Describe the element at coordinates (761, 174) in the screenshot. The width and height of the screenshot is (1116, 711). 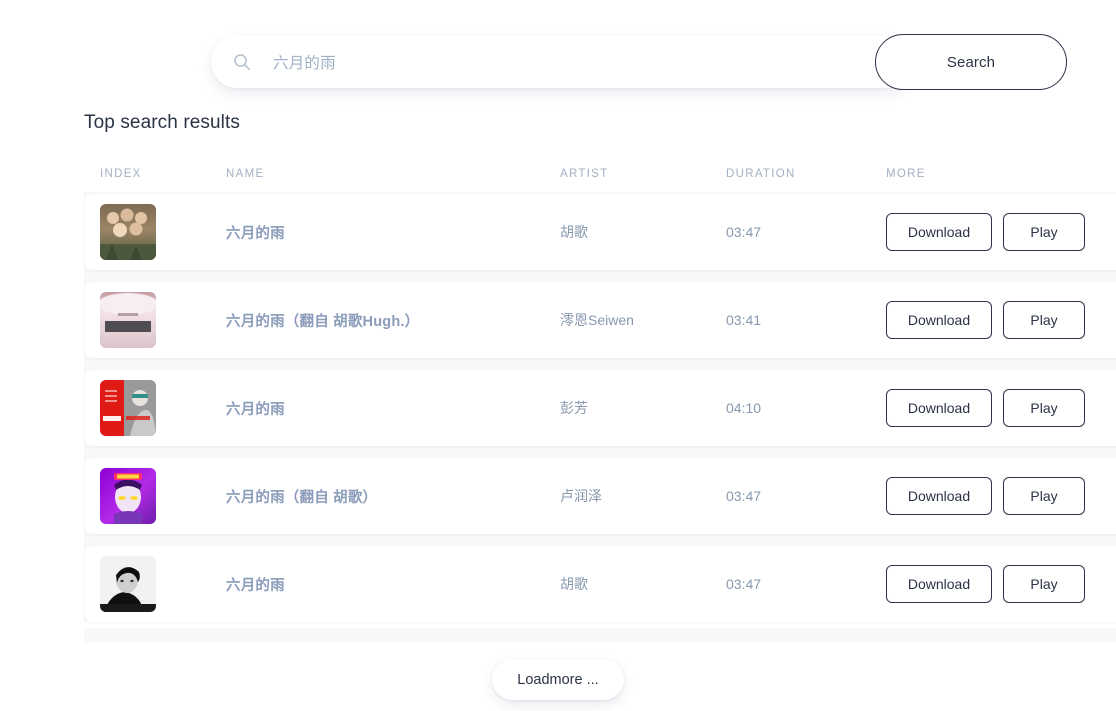
I see `column-header-duration: DURATION` at that location.